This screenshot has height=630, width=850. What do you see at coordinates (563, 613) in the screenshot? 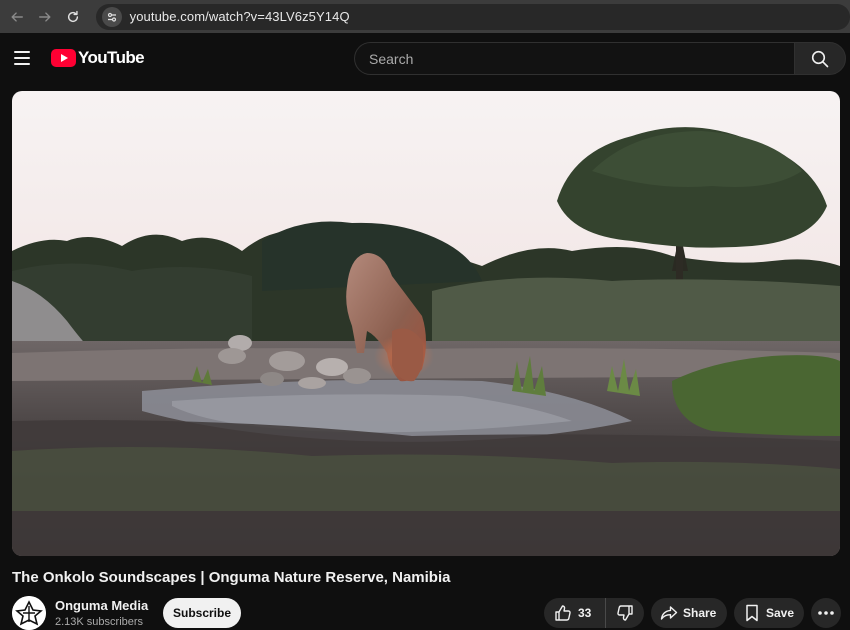
I see `thumbs-up-icon` at bounding box center [563, 613].